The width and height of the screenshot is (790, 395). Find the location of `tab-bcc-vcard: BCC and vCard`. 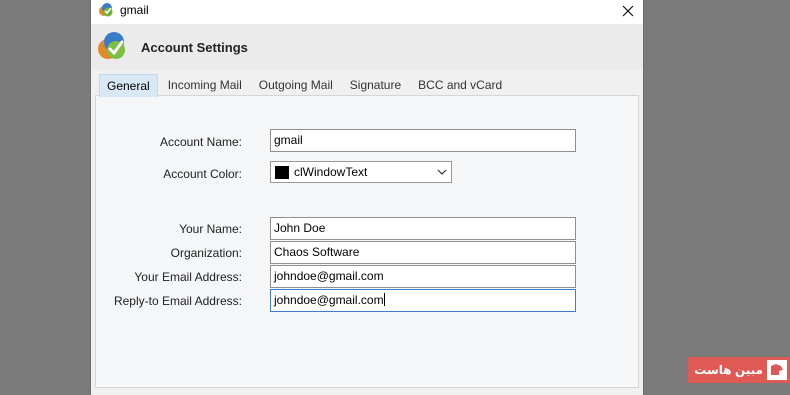

tab-bcc-vcard: BCC and vCard is located at coordinates (460, 85).